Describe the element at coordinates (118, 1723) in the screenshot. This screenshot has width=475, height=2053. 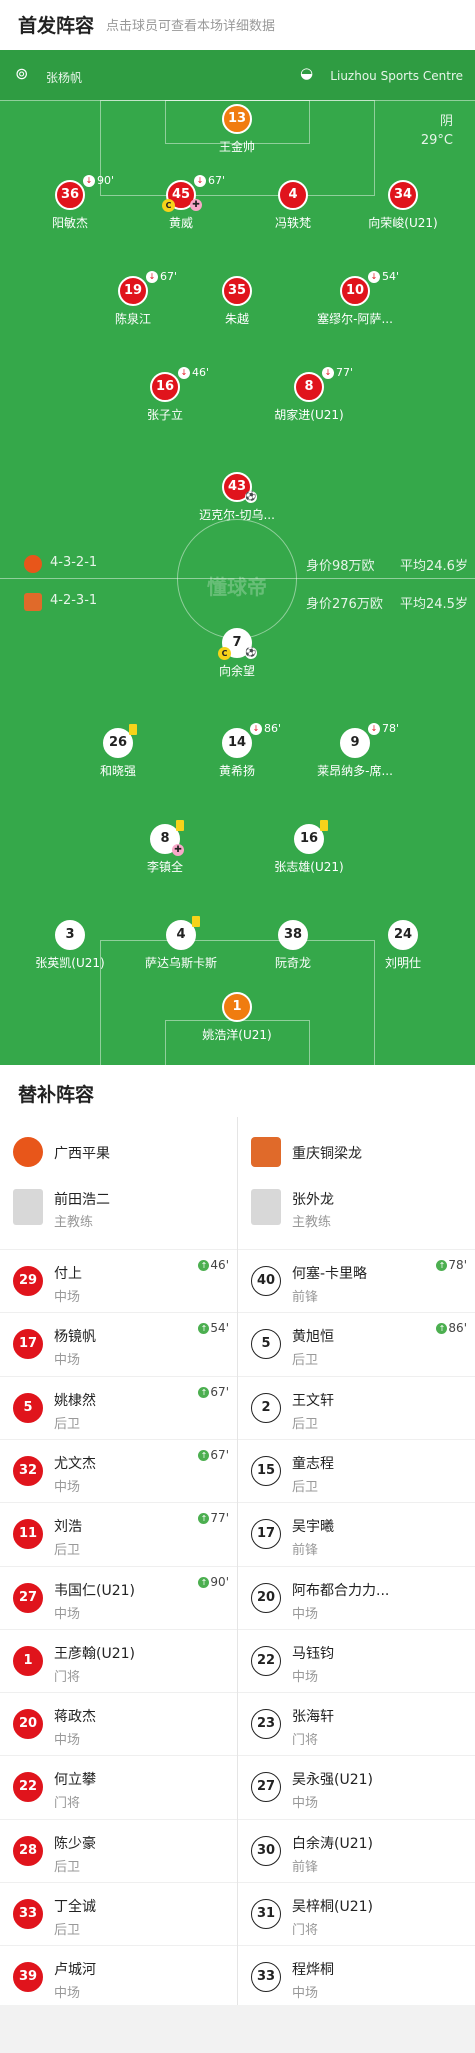
I see `substitute-row: 20 蒋政杰 中场` at that location.